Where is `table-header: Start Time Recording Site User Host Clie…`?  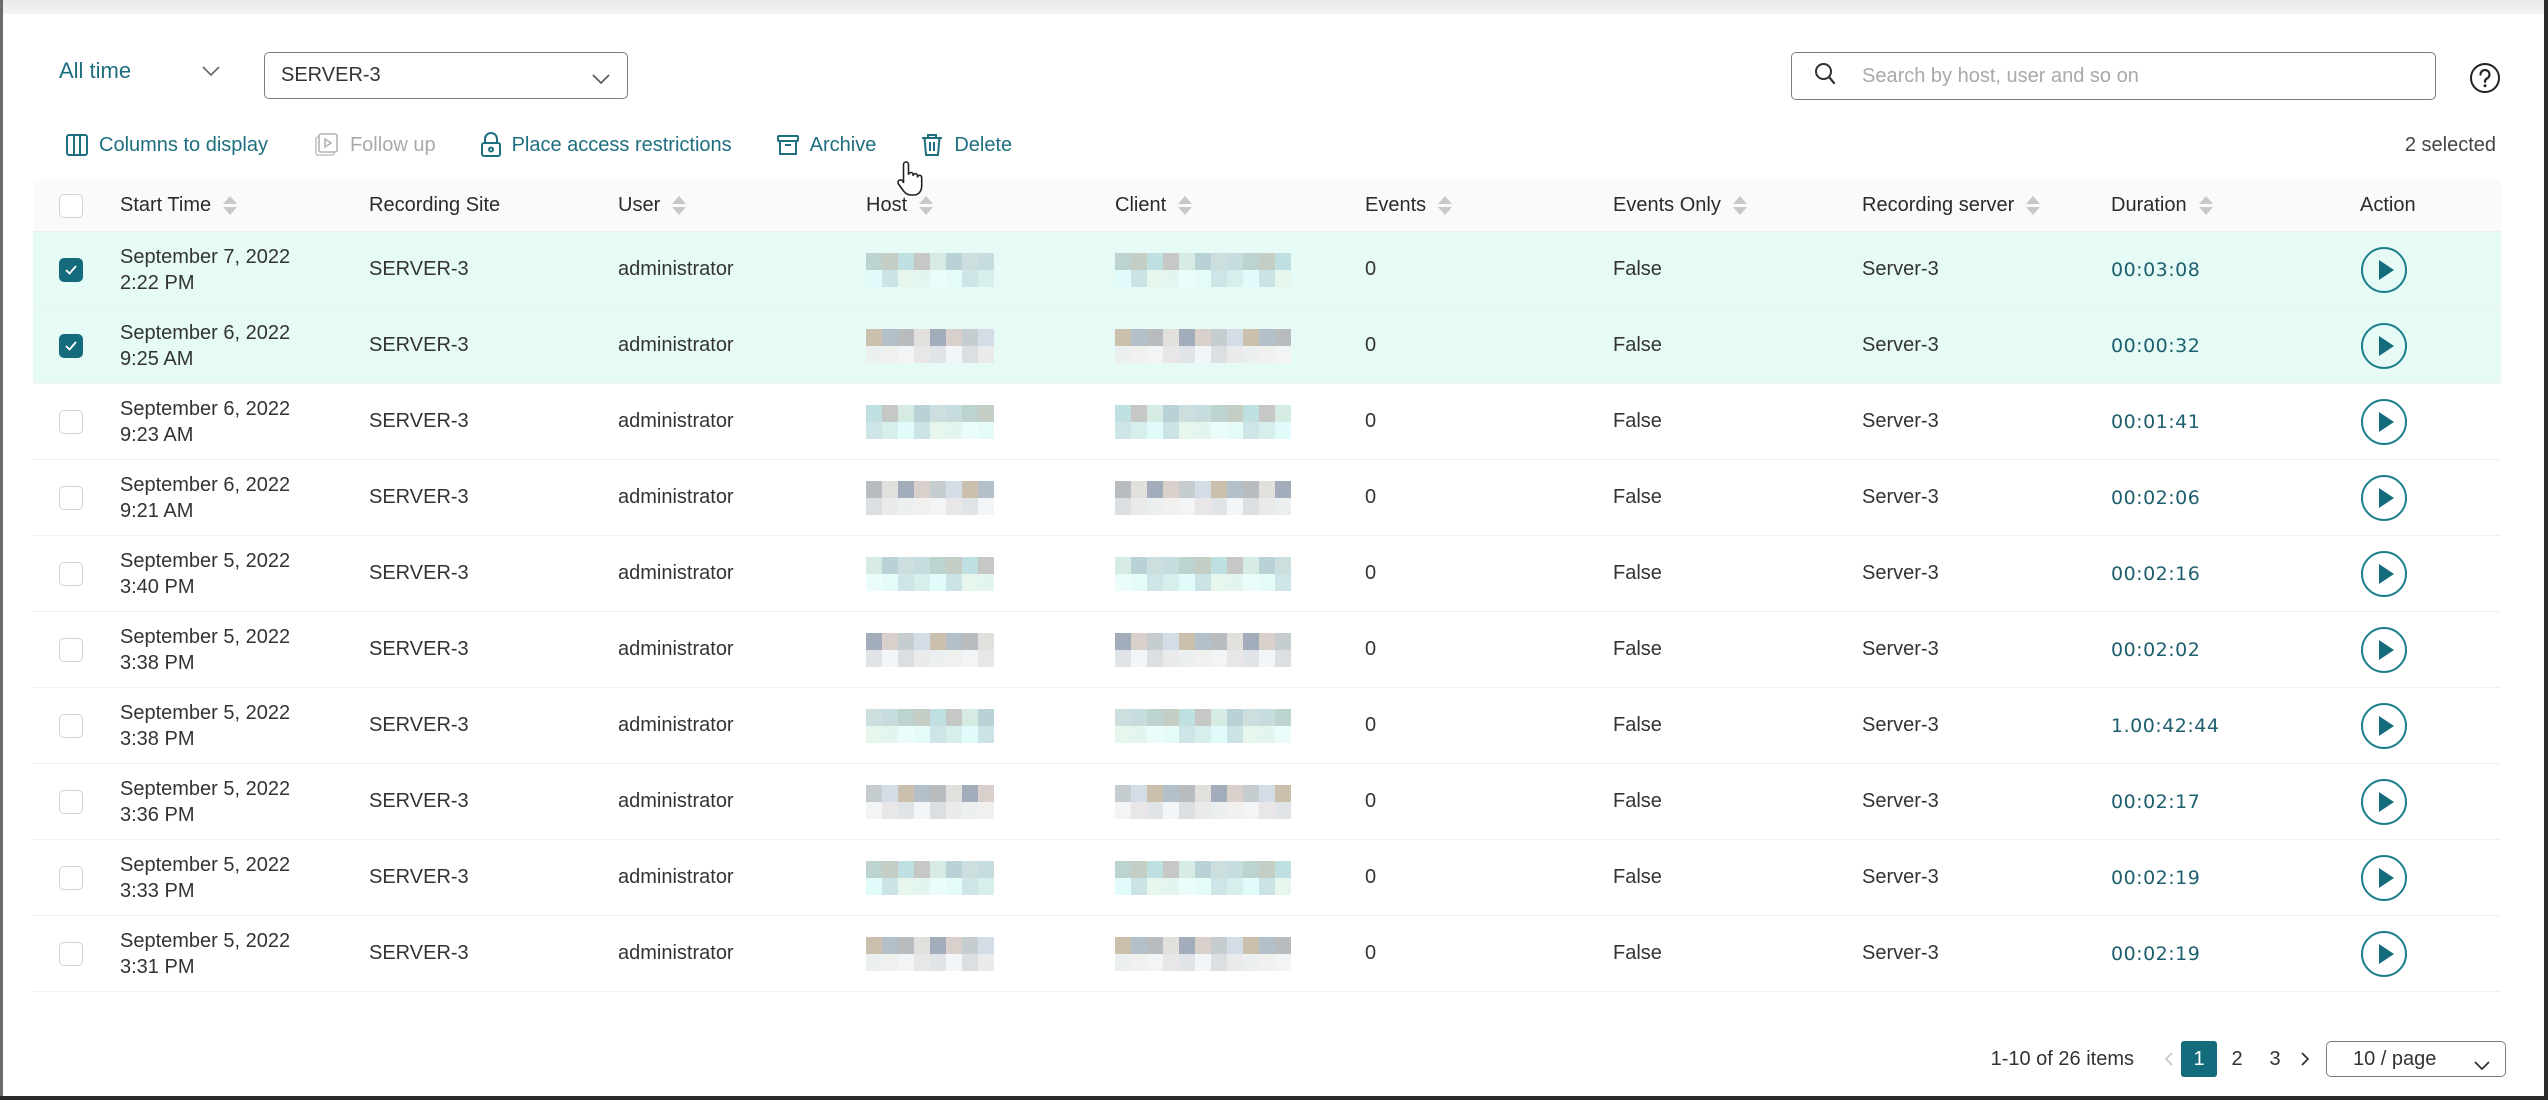 table-header: Start Time Recording Site User Host Clie… is located at coordinates (1267, 206).